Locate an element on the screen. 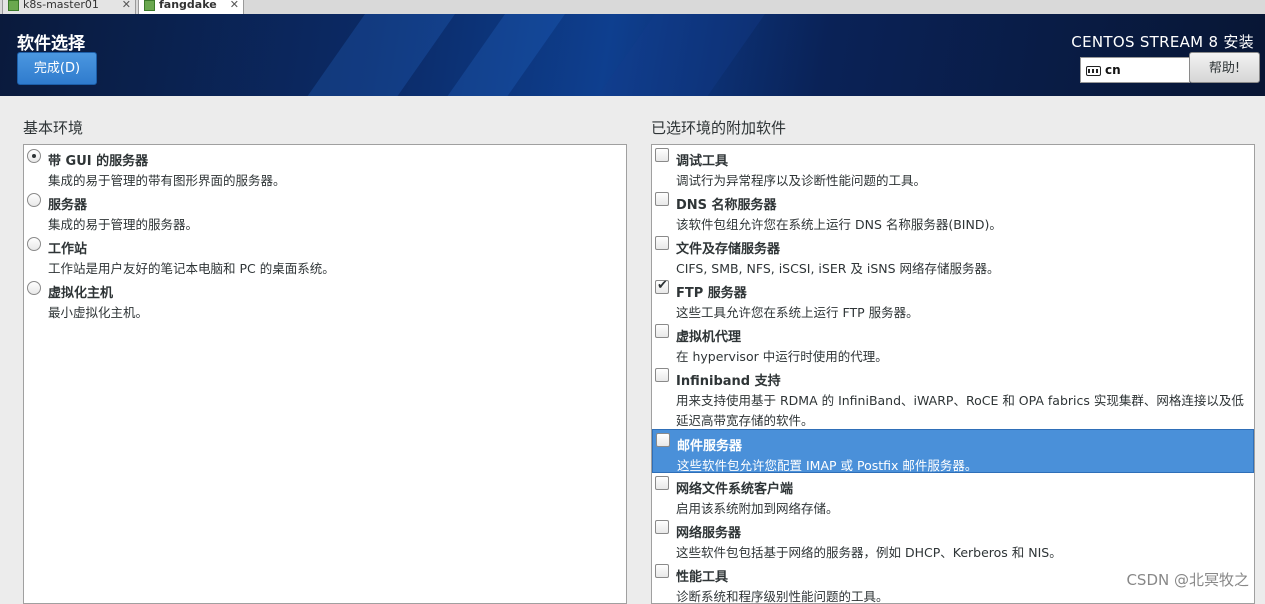  installer-header: 软件选择 完成(D) CENTOS STREAM 8 安装 cn 帮助! is located at coordinates (632, 55).